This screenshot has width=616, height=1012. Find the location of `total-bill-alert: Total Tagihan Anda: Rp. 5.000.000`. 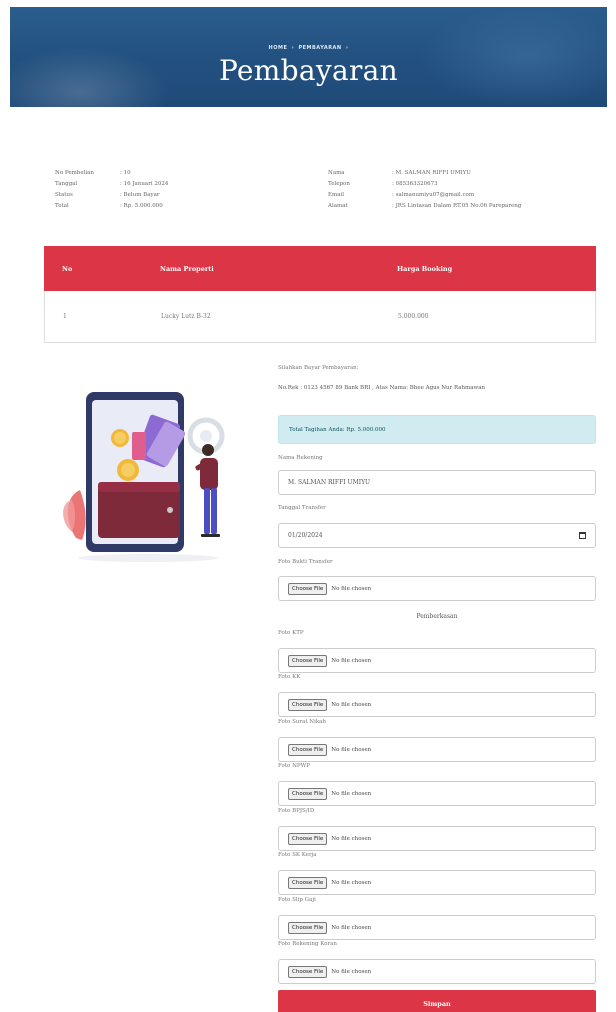

total-bill-alert: Total Tagihan Anda: Rp. 5.000.000 is located at coordinates (437, 429).